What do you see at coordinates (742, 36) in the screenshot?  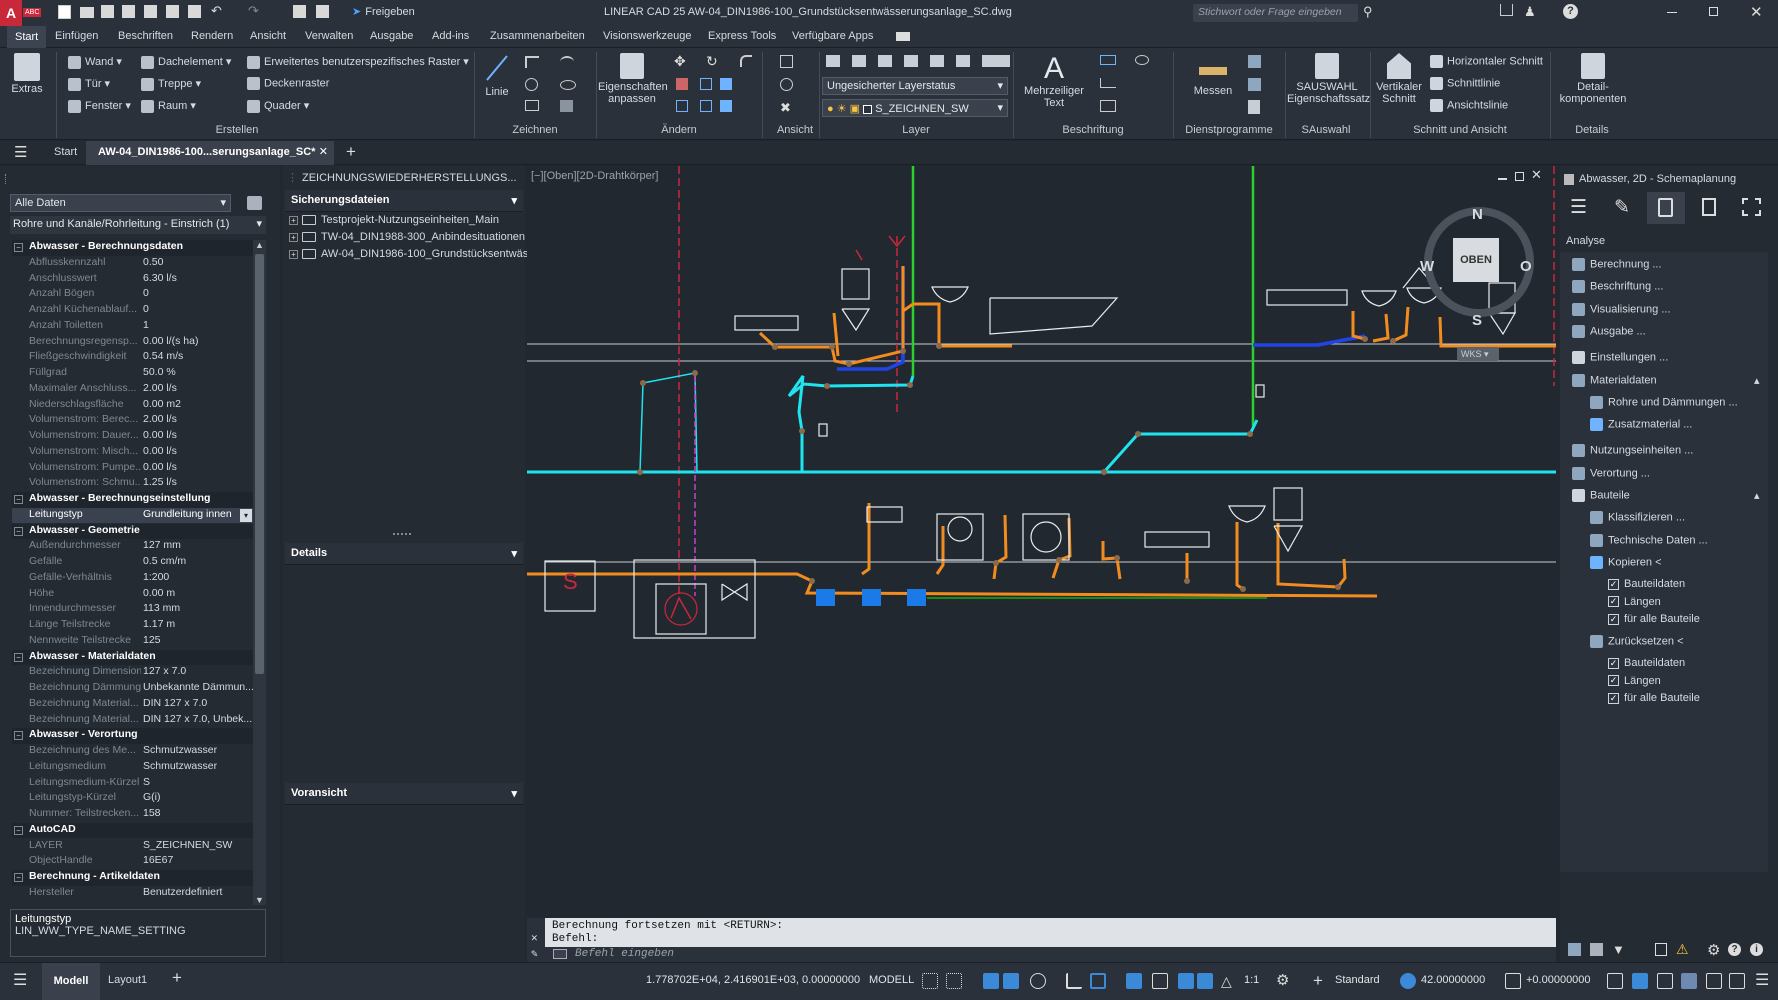 I see `menu-10: Express Tools` at bounding box center [742, 36].